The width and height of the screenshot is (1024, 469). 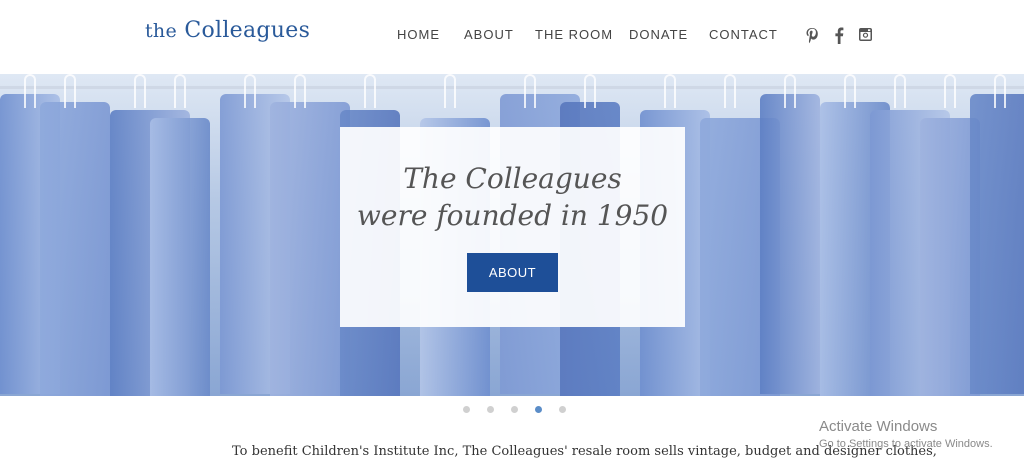 What do you see at coordinates (430, 34) in the screenshot?
I see `nav-home: HOME` at bounding box center [430, 34].